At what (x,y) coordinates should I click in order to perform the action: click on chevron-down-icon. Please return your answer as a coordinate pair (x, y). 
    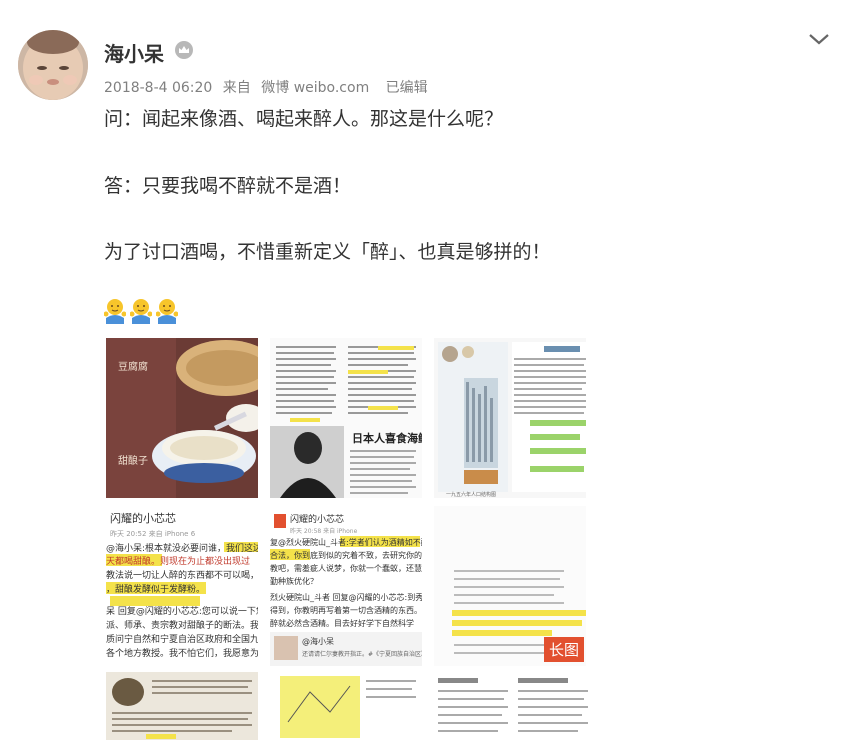
    Looking at the image, I should click on (819, 39).